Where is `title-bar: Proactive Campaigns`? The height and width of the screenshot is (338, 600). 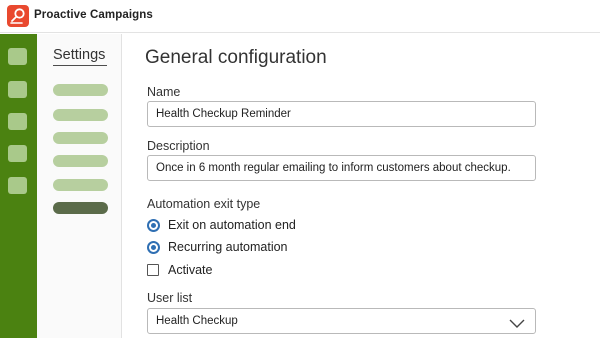
title-bar: Proactive Campaigns is located at coordinates (300, 16).